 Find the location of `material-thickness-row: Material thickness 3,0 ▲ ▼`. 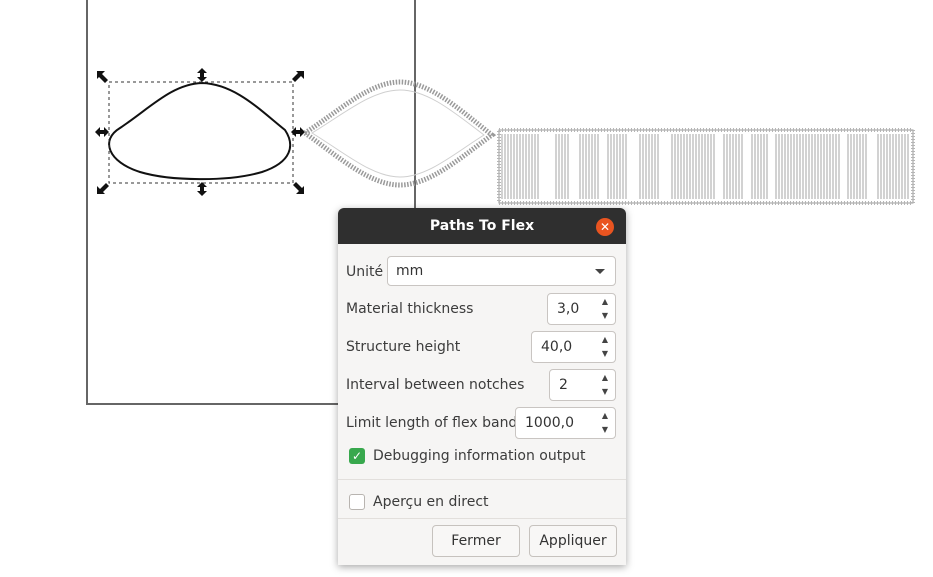

material-thickness-row: Material thickness 3,0 ▲ ▼ is located at coordinates (481, 309).